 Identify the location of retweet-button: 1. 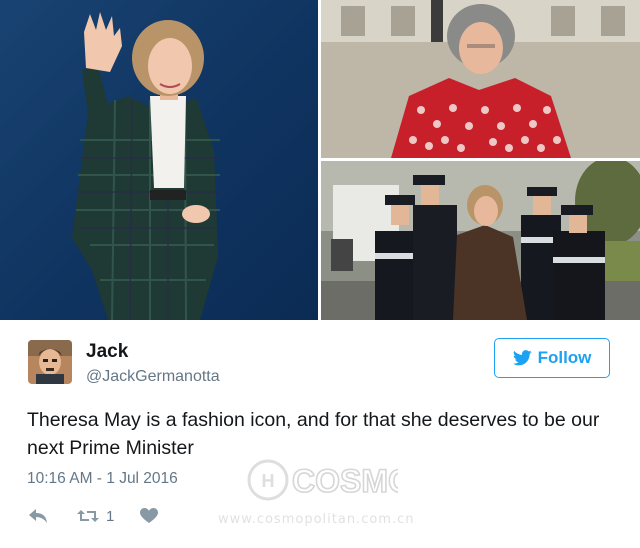
(95, 516).